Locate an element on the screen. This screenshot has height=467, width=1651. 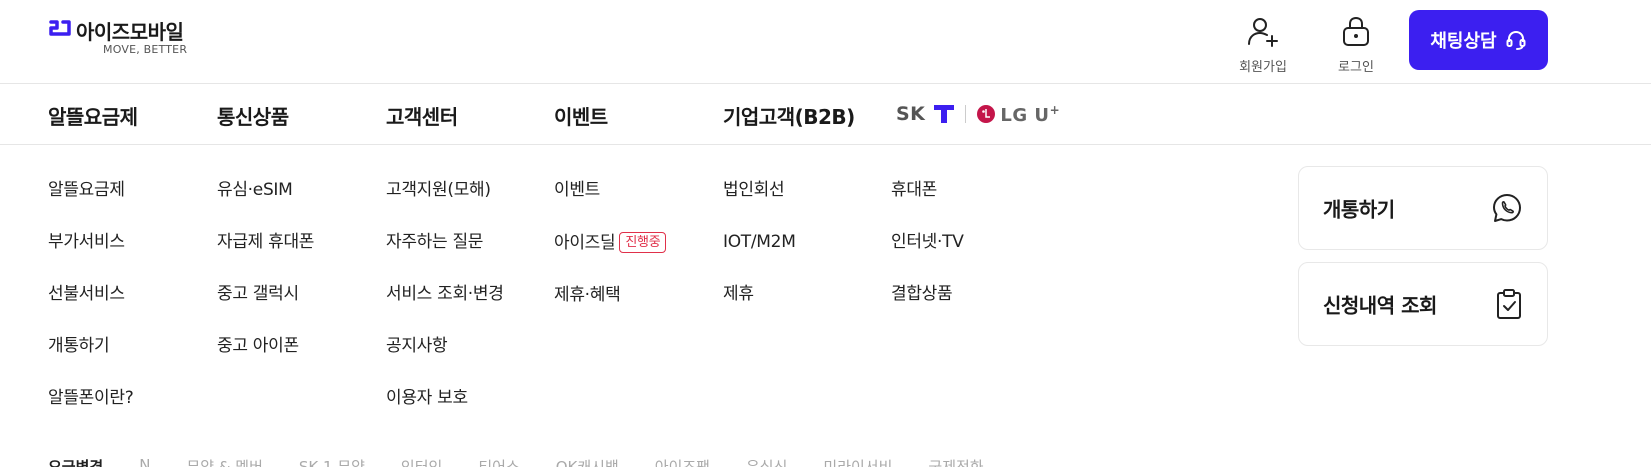
nav-support: 고객센터 is located at coordinates (422, 115).